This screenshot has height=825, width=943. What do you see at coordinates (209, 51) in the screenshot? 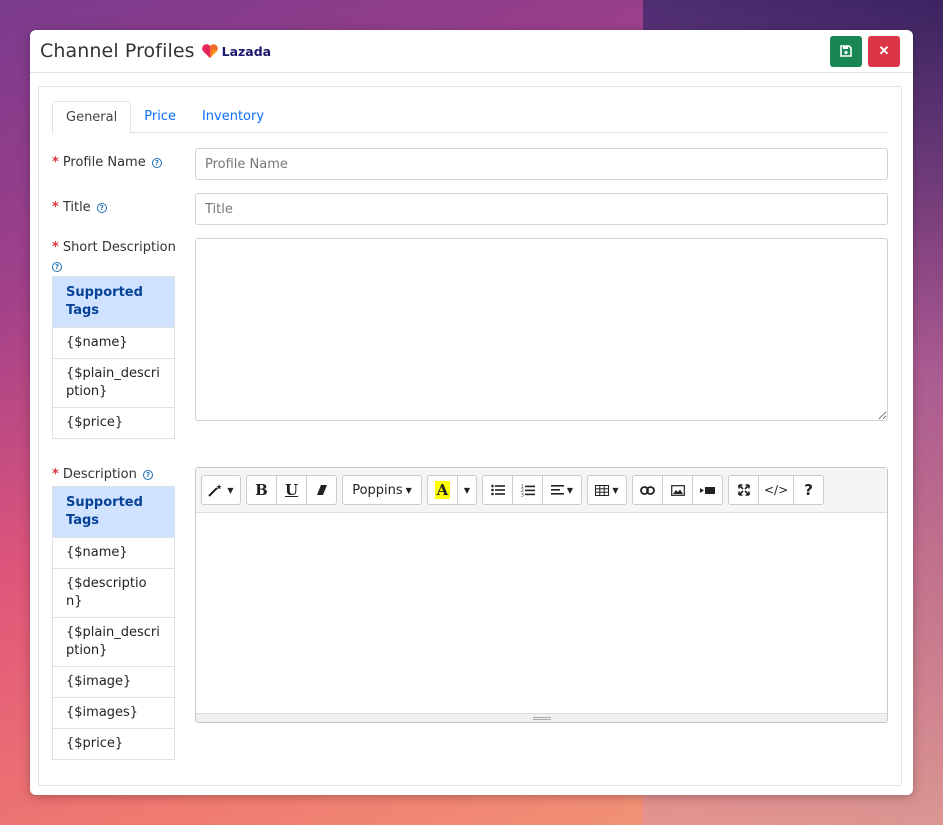
I see `heart-icon` at bounding box center [209, 51].